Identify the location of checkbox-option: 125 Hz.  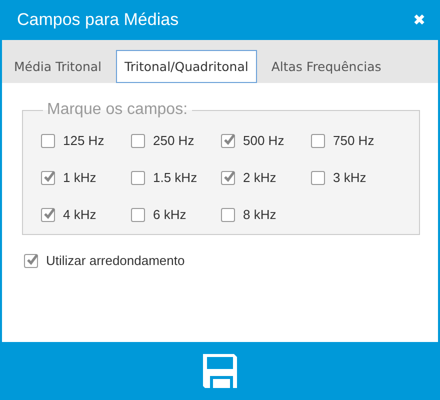
(86, 140).